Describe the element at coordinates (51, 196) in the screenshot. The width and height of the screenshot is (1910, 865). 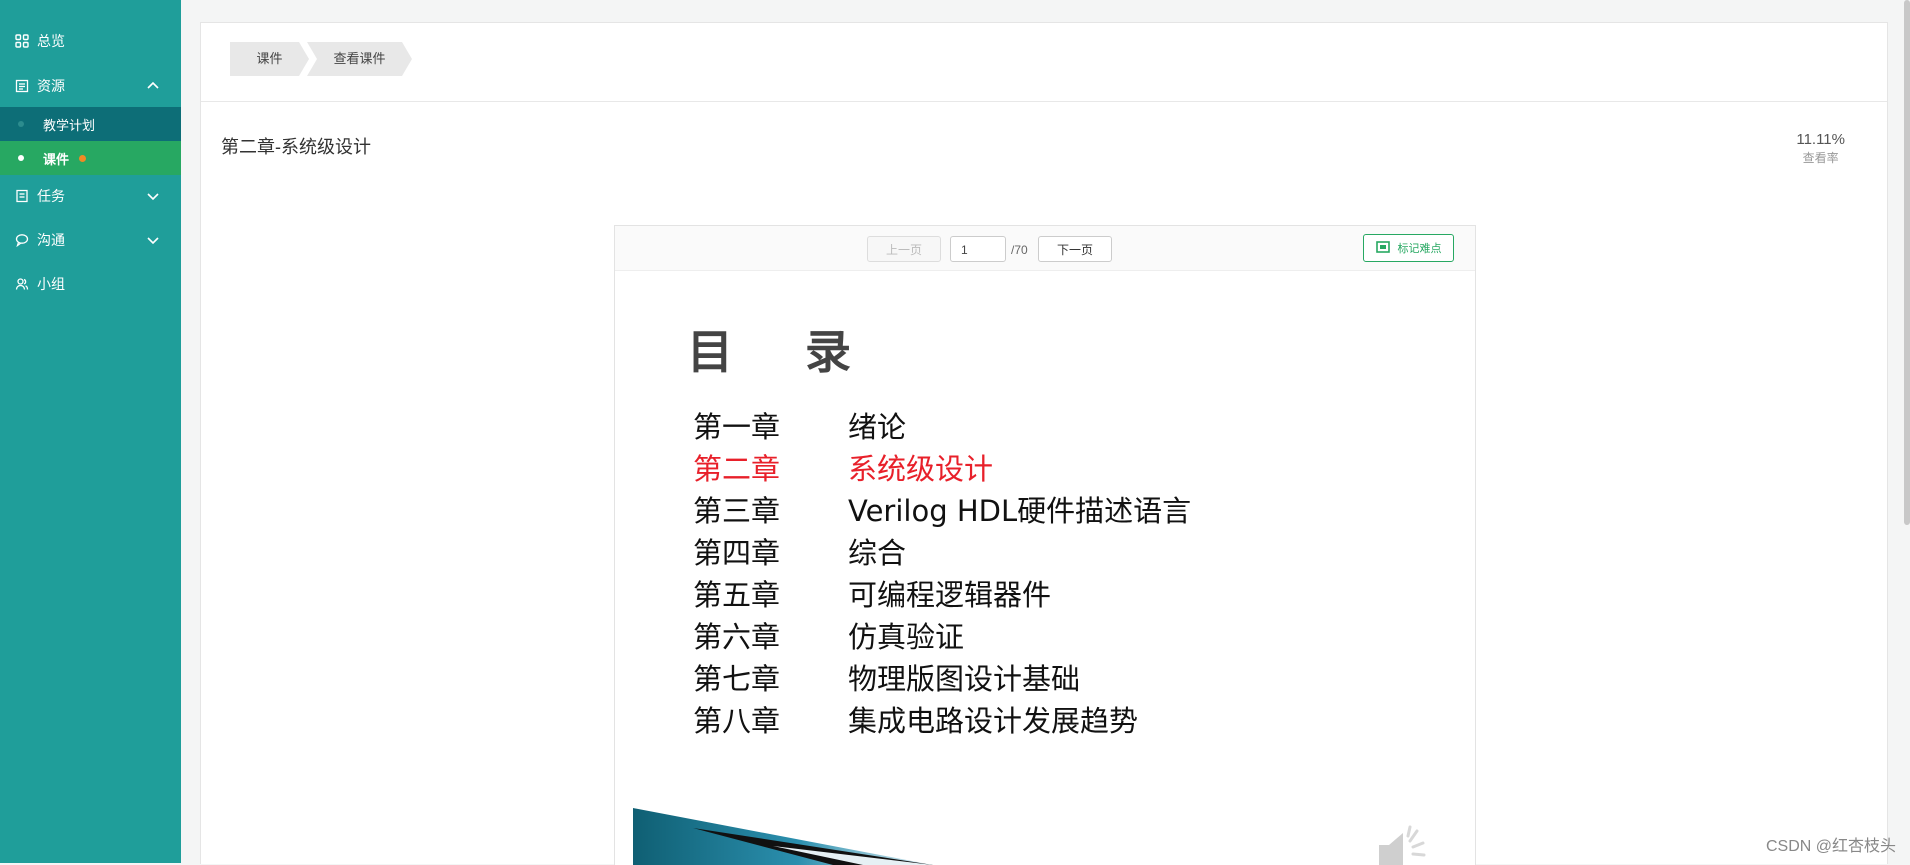
I see `sidebar-item-label: 任务` at that location.